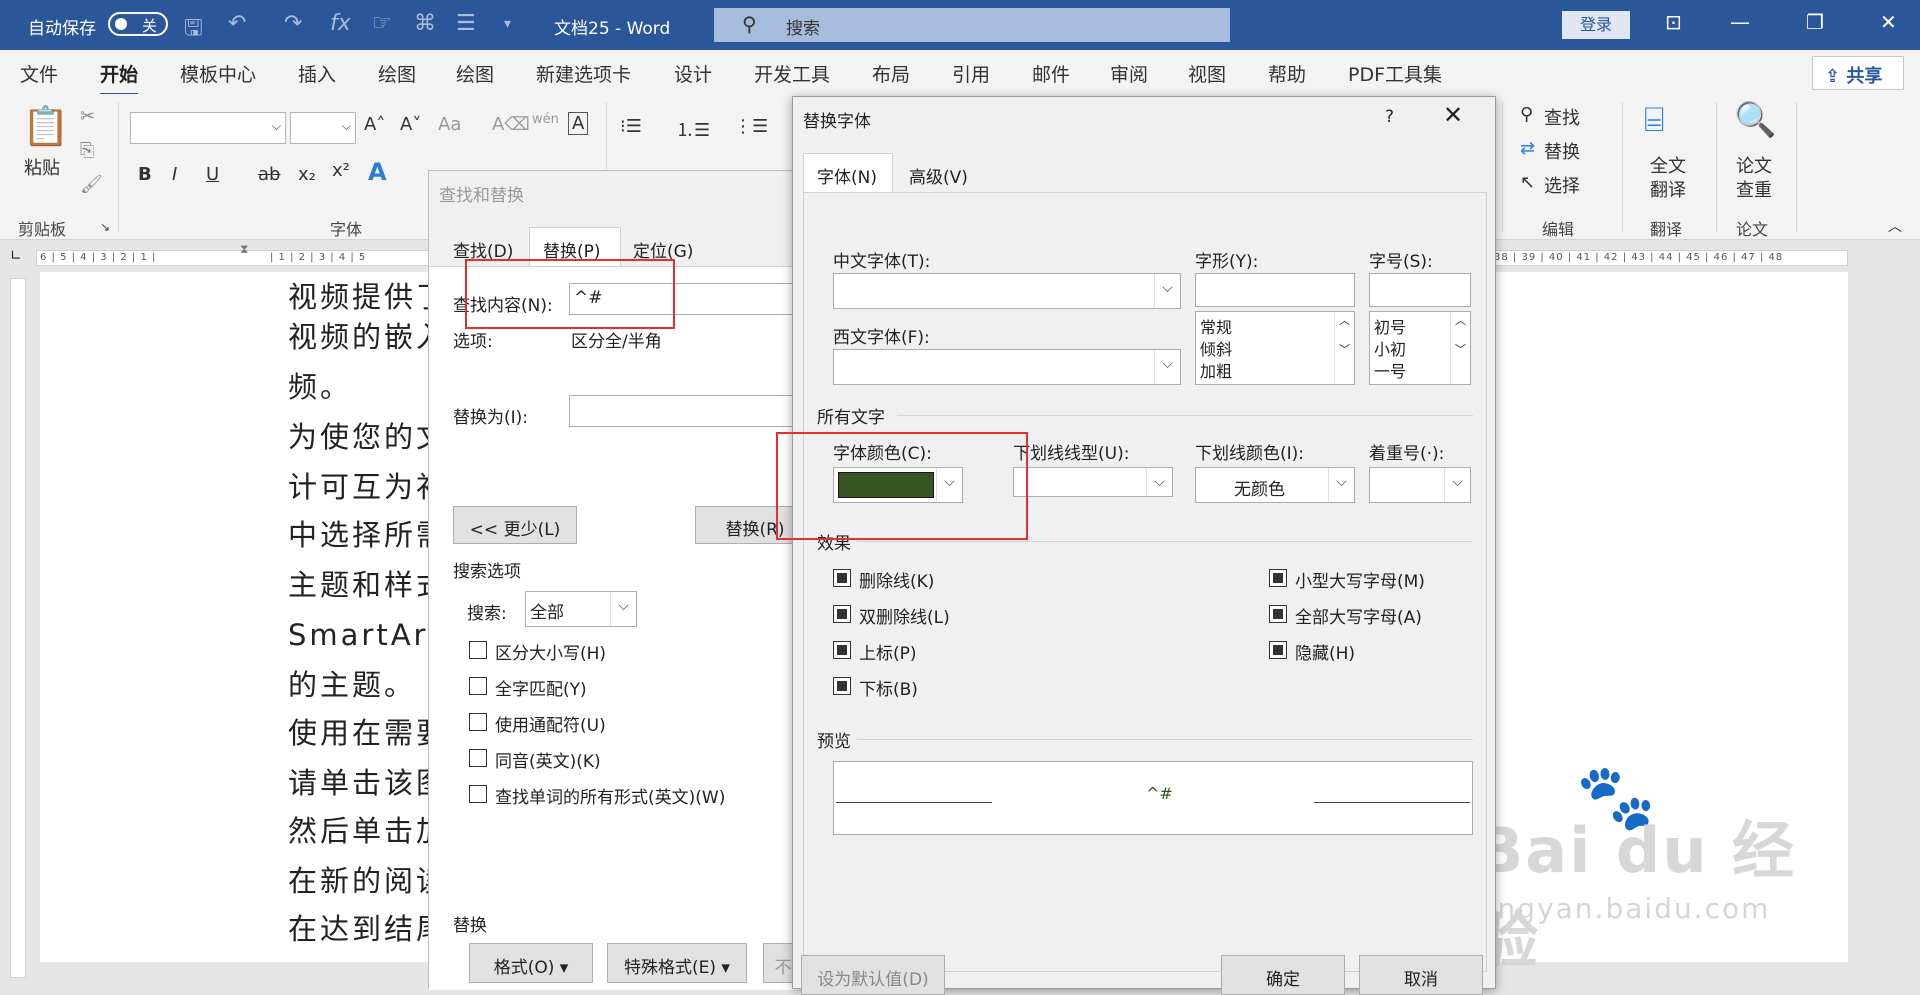 This screenshot has height=995, width=1920. Describe the element at coordinates (631, 126) in the screenshot. I see `bullets-icon: ⁝☰` at that location.